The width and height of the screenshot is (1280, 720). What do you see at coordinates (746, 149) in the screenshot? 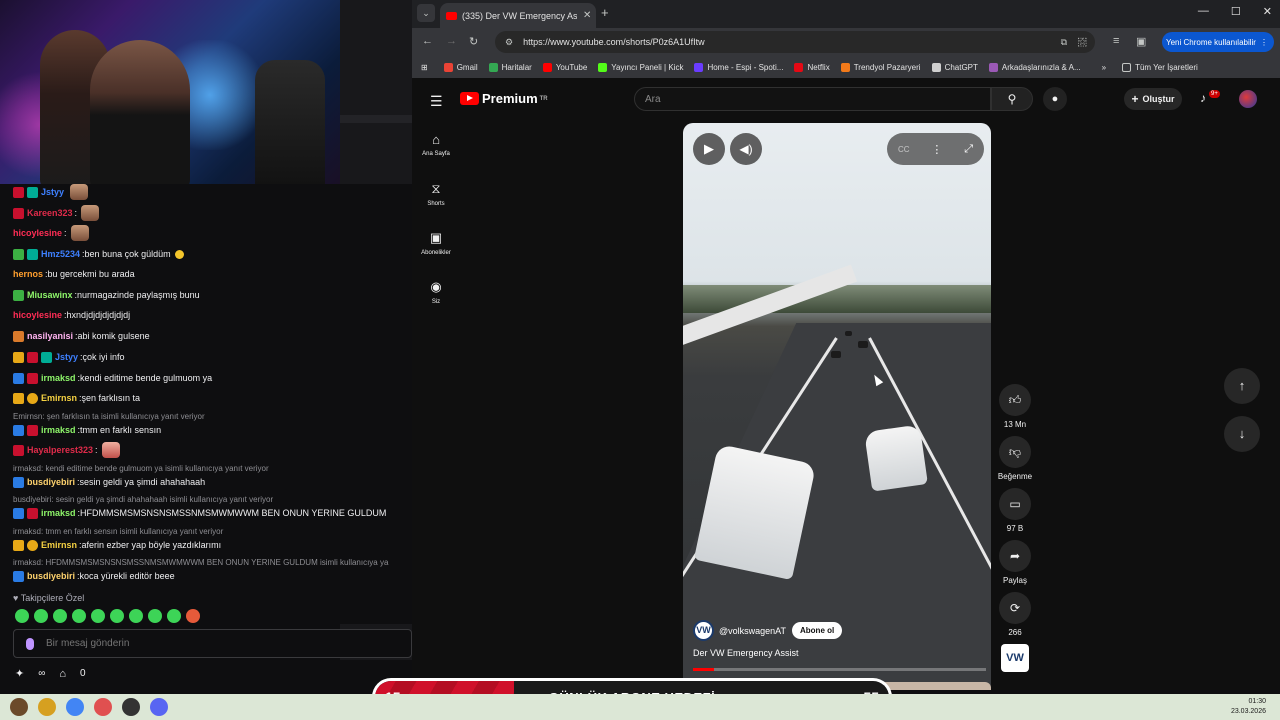
I see `volume-icon: ◀)` at bounding box center [746, 149].